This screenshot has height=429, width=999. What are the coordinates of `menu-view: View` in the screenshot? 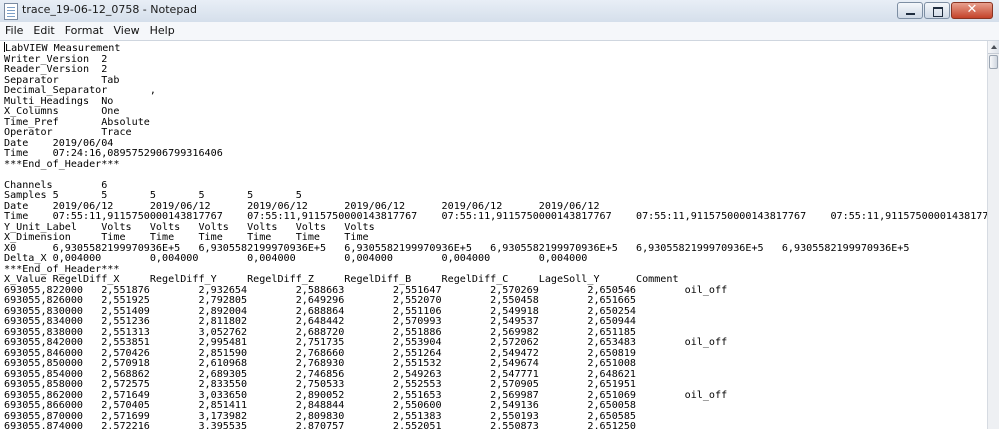 It's located at (127, 31).